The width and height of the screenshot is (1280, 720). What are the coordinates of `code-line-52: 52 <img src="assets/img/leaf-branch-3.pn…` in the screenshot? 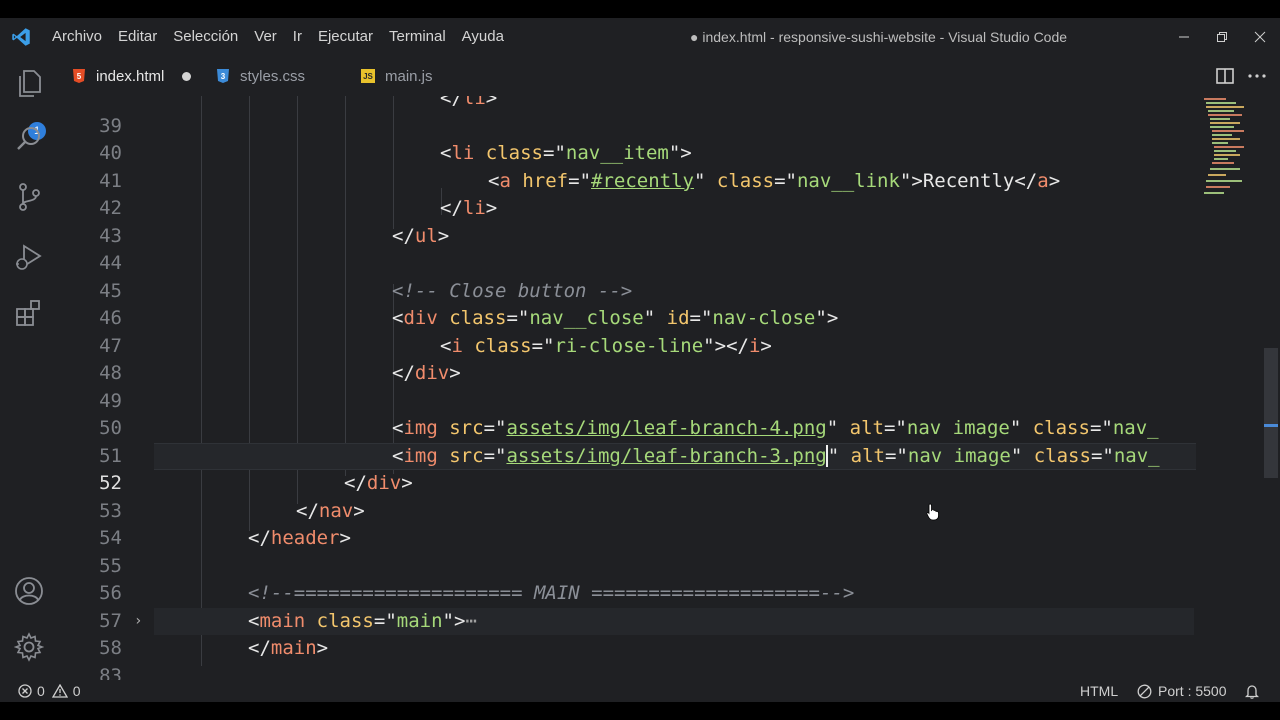 It's located at (626, 469).